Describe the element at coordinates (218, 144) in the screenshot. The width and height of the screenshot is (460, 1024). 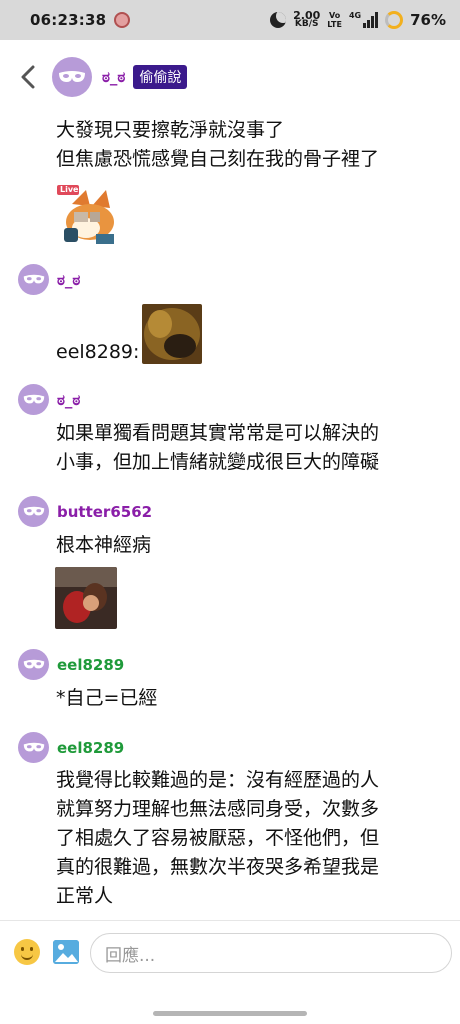
I see `post-body: 大發現只要擦乾淨就沒事了 但焦慮恐慌感覺自己刻在我的骨子裡了` at that location.